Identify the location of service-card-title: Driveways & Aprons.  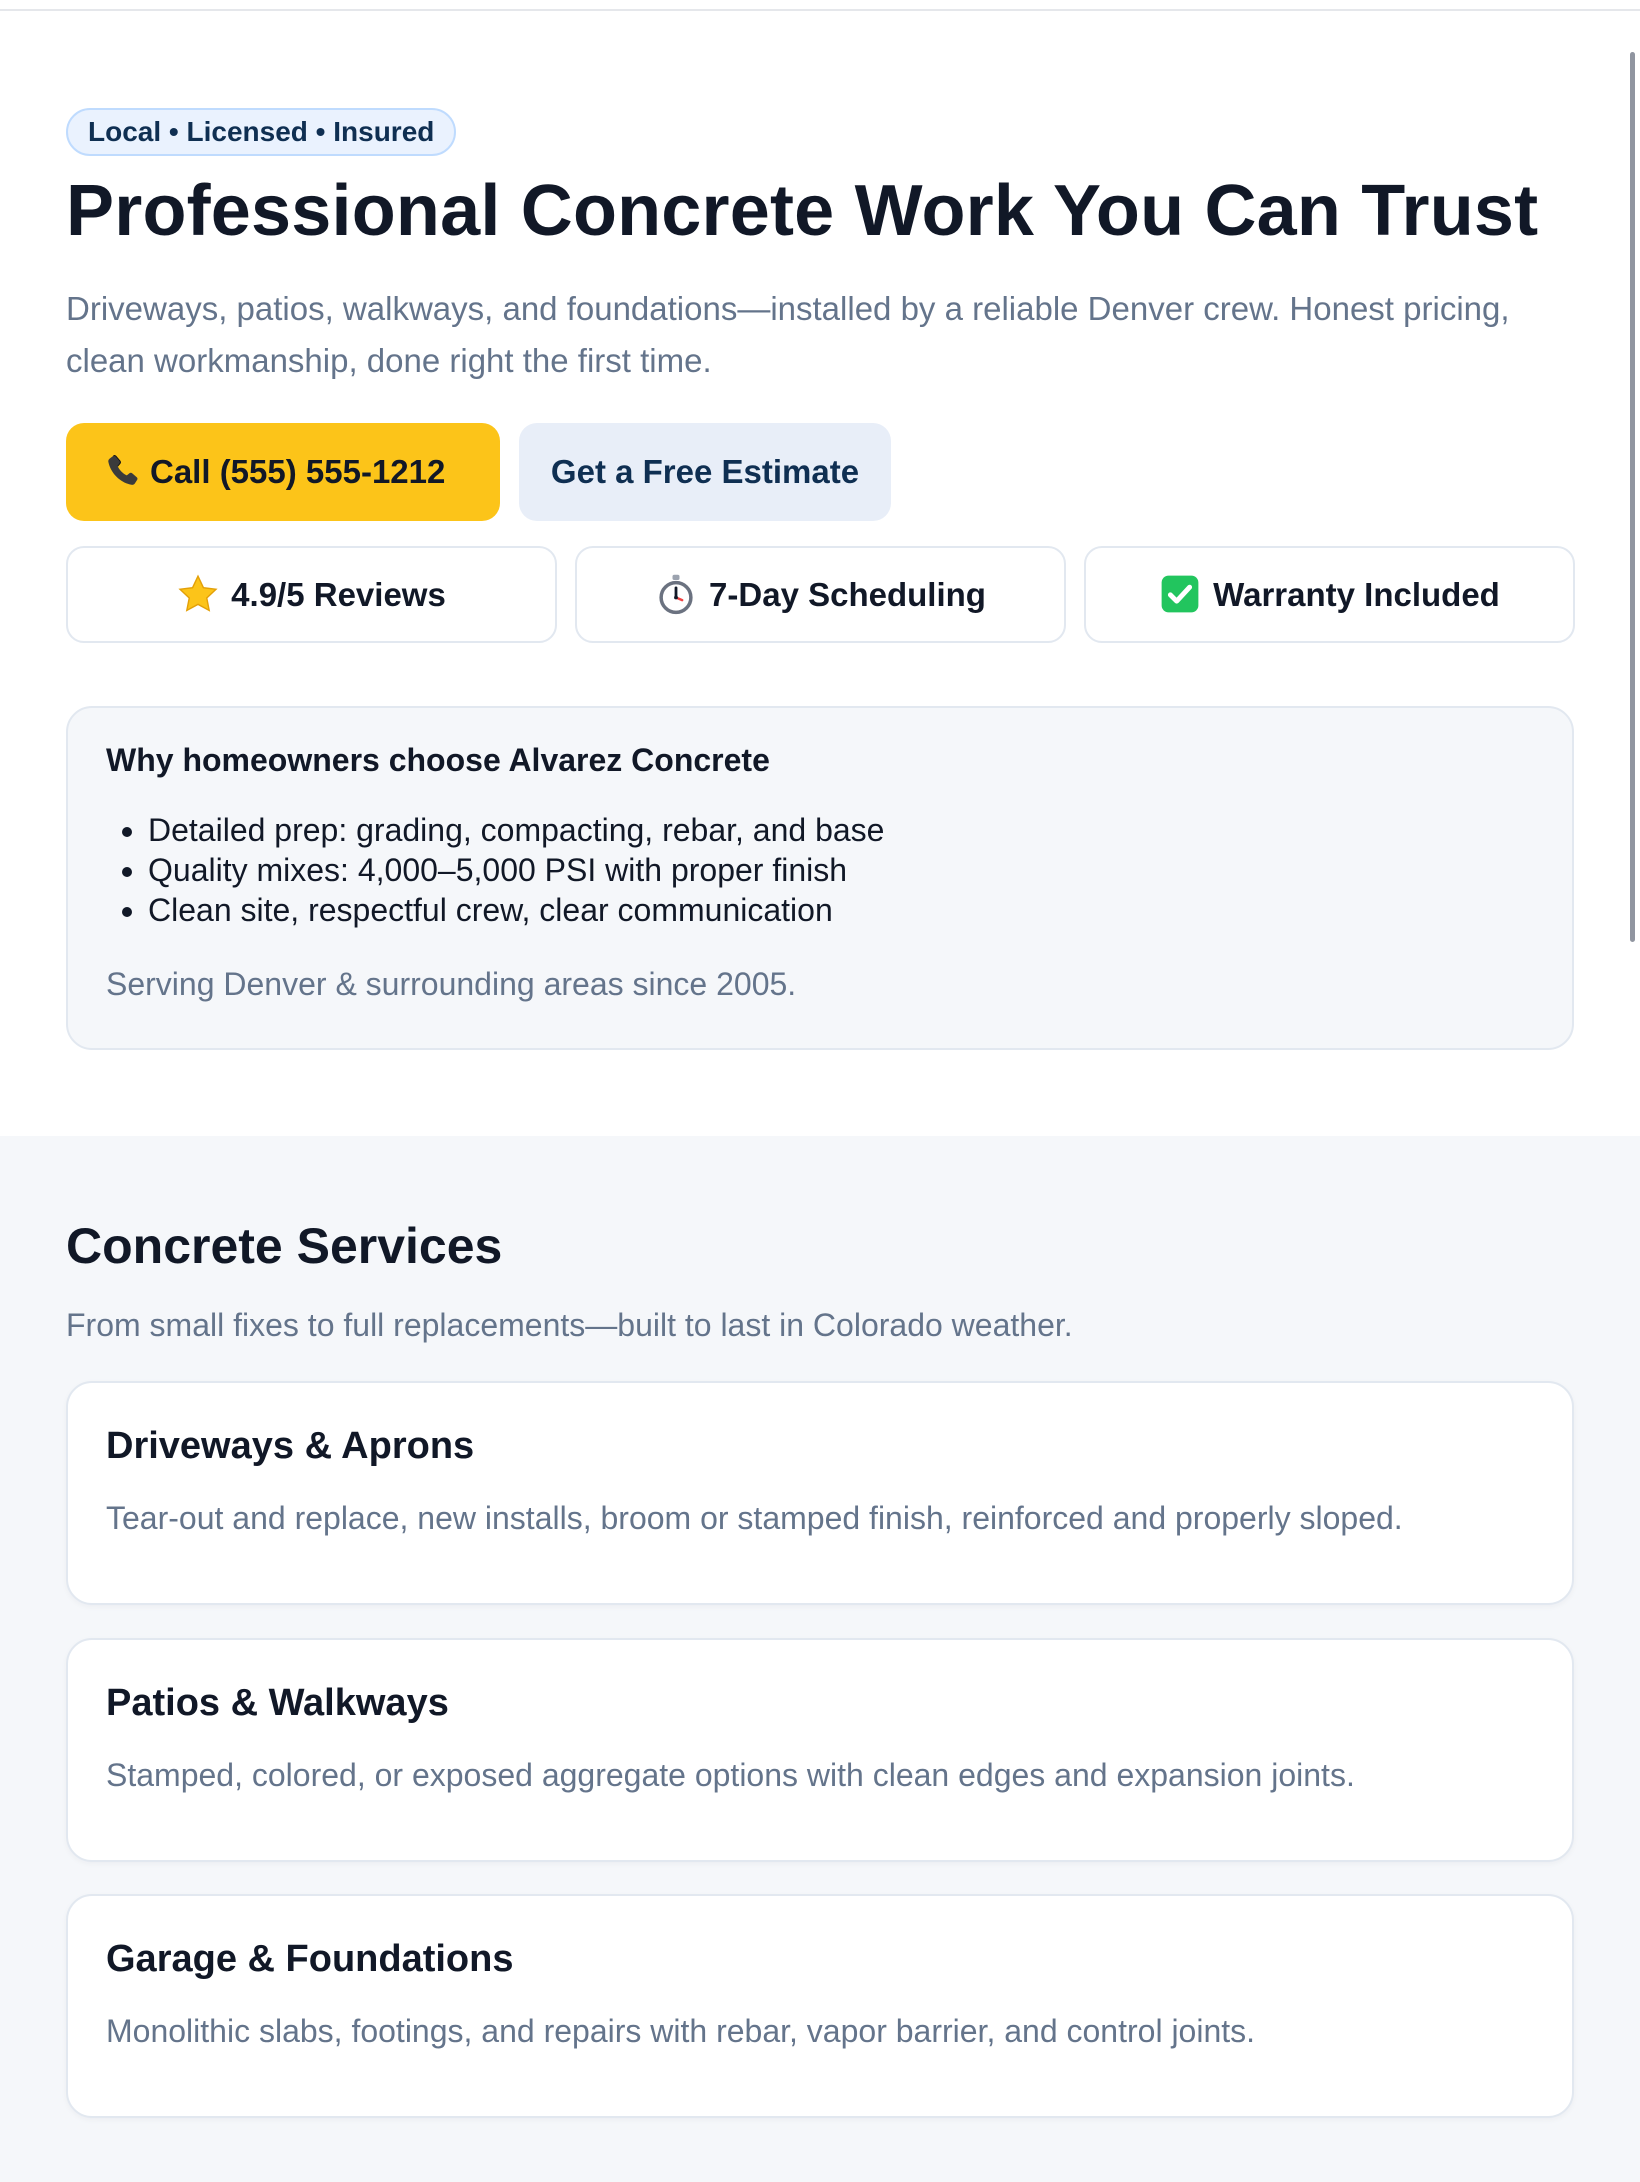
(290, 1446).